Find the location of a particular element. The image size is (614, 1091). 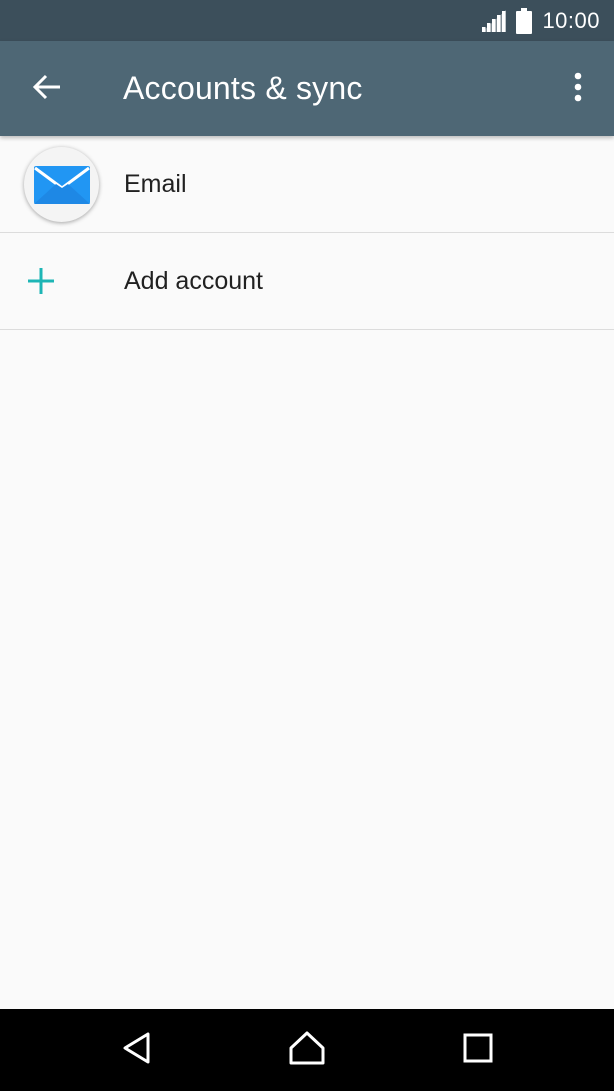

battery-icon is located at coordinates (524, 20).